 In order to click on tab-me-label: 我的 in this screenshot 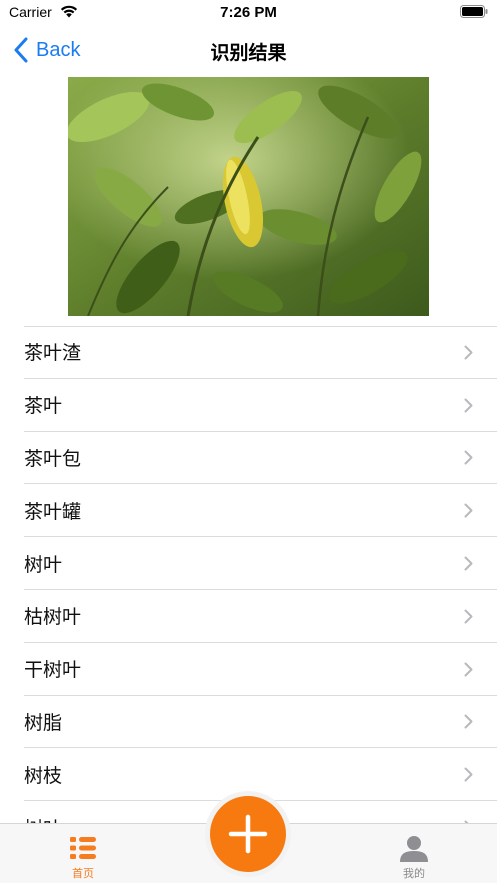, I will do `click(414, 873)`.